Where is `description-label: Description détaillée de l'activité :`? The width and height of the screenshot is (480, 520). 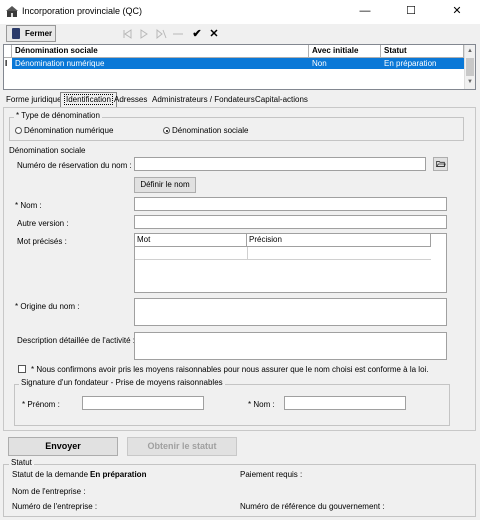
description-label: Description détaillée de l'activité : is located at coordinates (76, 340).